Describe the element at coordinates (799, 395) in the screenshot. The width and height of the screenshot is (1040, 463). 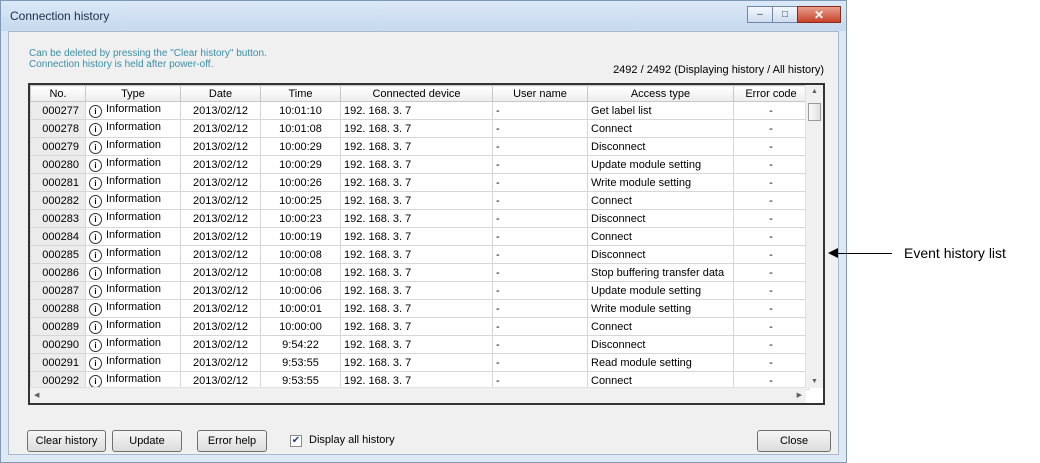
I see `scroll-right-icon: ▶` at that location.